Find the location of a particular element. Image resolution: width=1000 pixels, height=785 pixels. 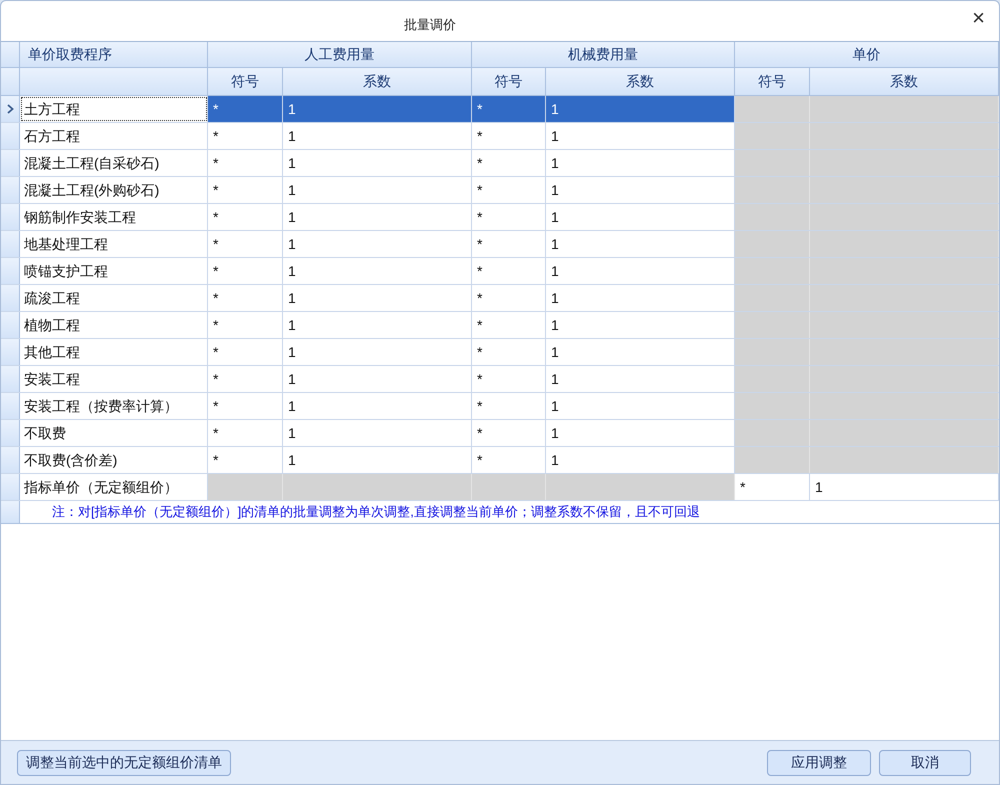

row-pointer-icon is located at coordinates (10, 109).